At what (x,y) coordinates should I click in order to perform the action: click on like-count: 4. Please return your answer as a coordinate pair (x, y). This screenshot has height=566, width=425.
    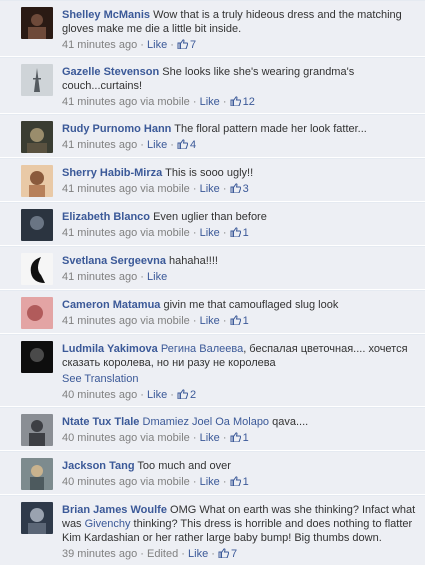
    Looking at the image, I should click on (186, 145).